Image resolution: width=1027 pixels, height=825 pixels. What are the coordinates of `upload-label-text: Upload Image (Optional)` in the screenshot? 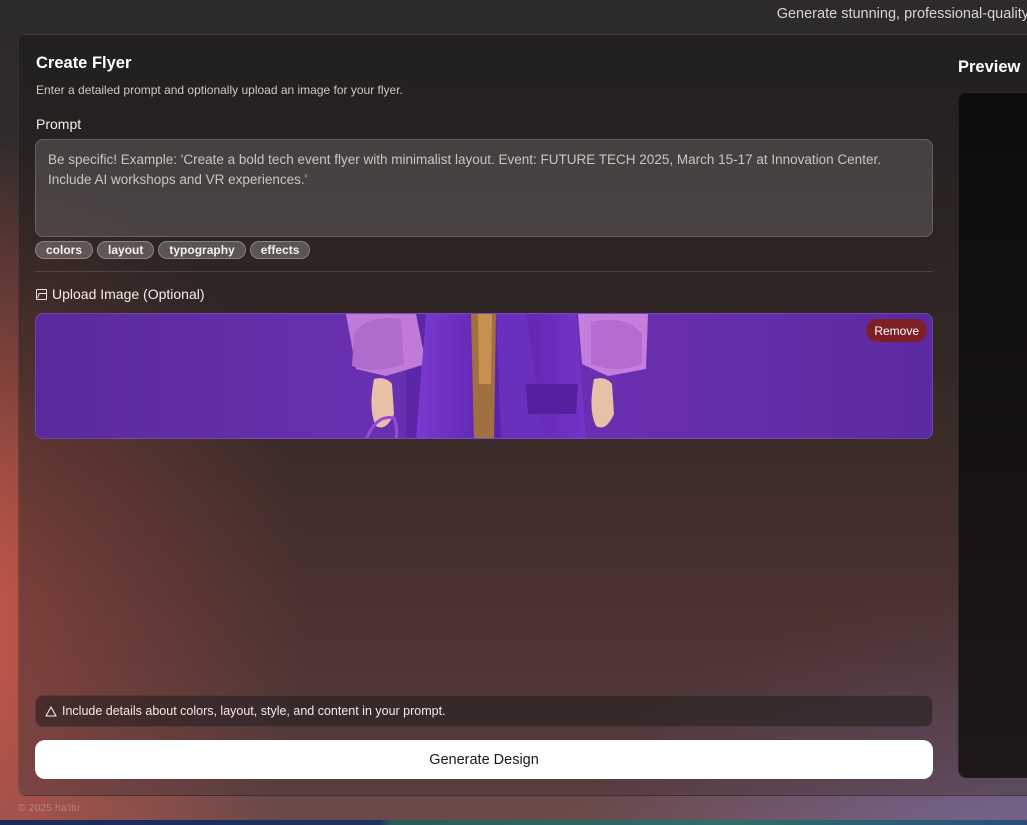 It's located at (128, 294).